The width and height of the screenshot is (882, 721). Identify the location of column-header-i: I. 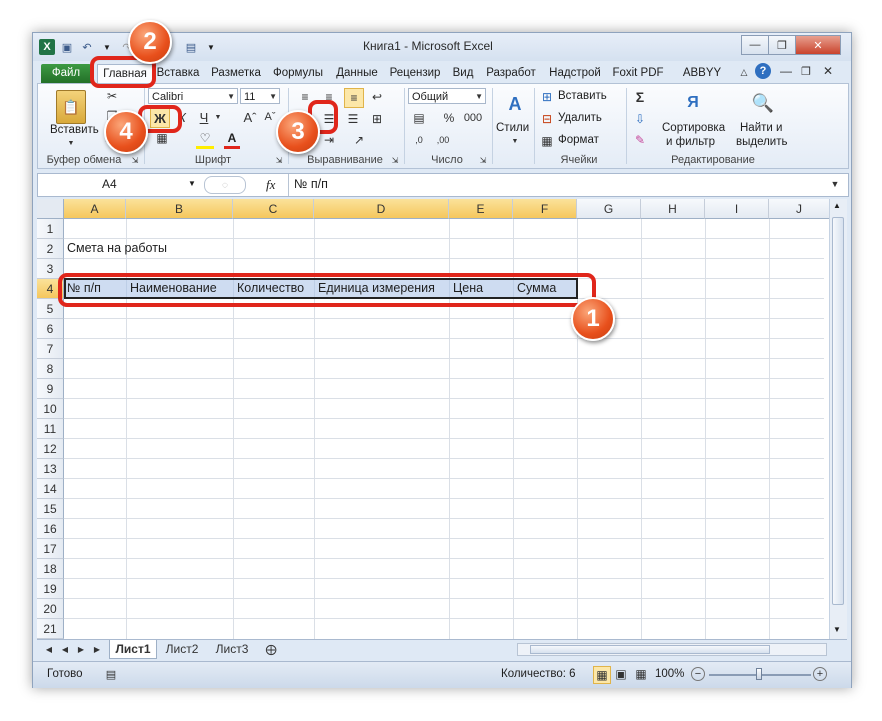
(737, 209).